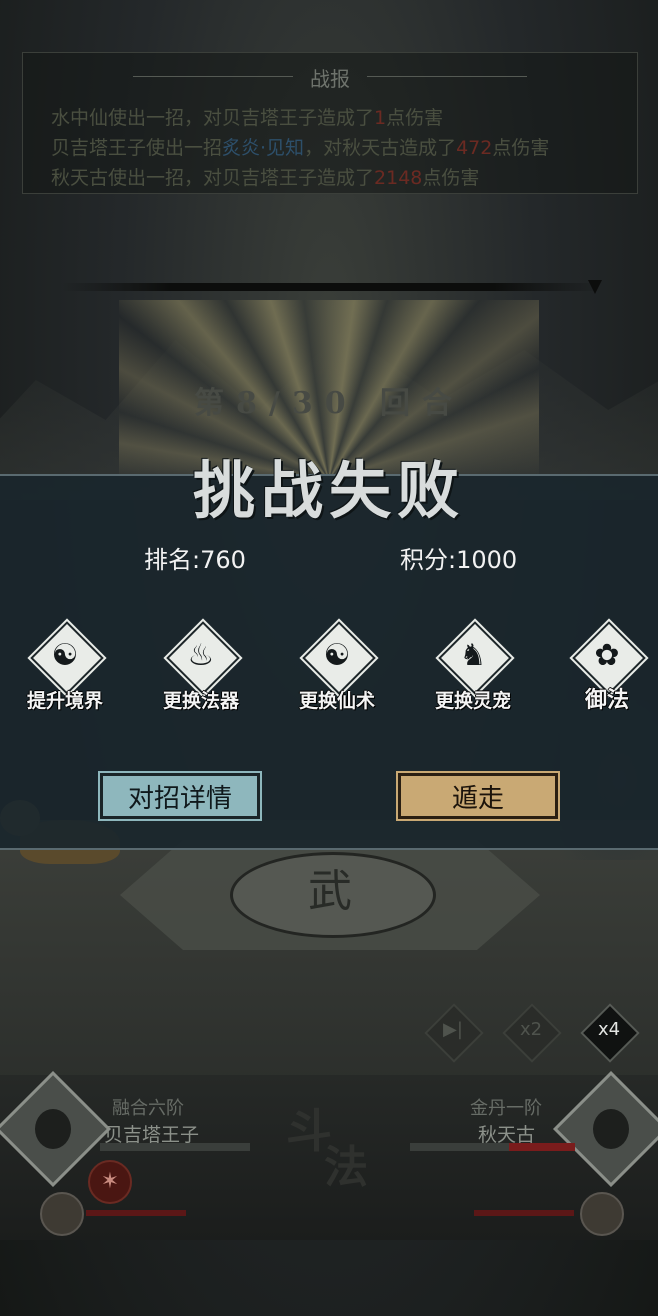 The image size is (658, 1316). Describe the element at coordinates (492, 1147) in the screenshot. I see `right-hp-bar` at that location.